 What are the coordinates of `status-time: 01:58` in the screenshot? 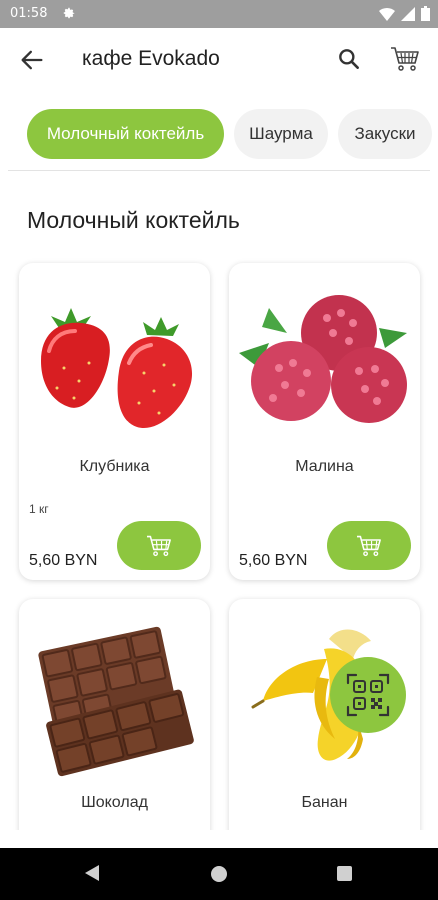 It's located at (29, 13).